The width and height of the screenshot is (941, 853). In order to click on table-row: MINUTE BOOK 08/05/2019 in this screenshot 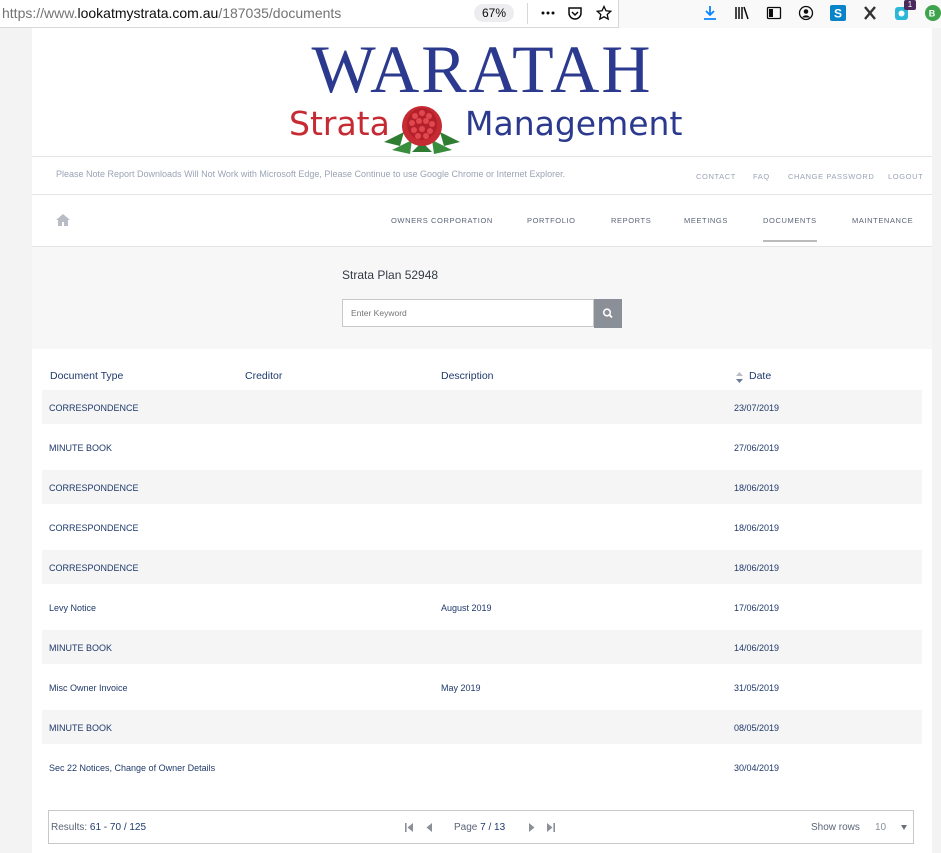, I will do `click(482, 727)`.